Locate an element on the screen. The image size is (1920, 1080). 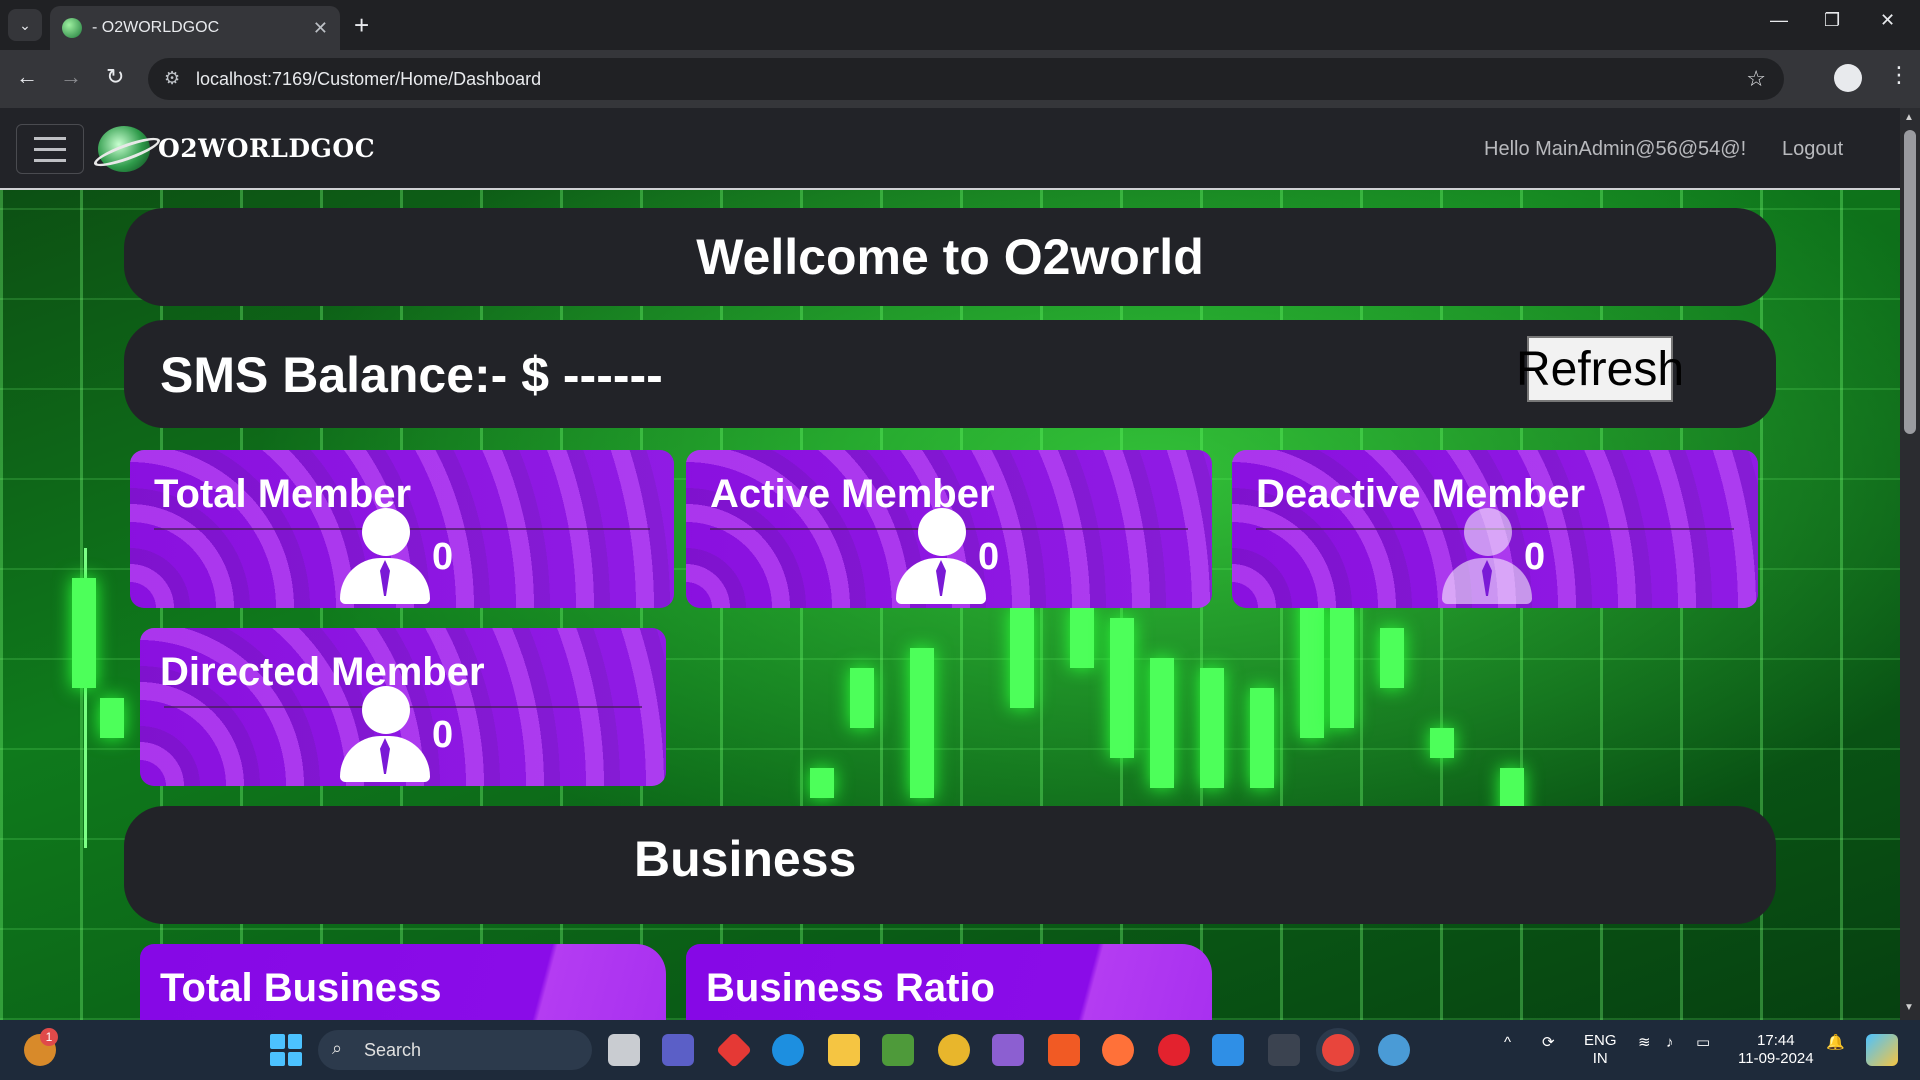
notification-badge: 1 is located at coordinates (49, 1037).